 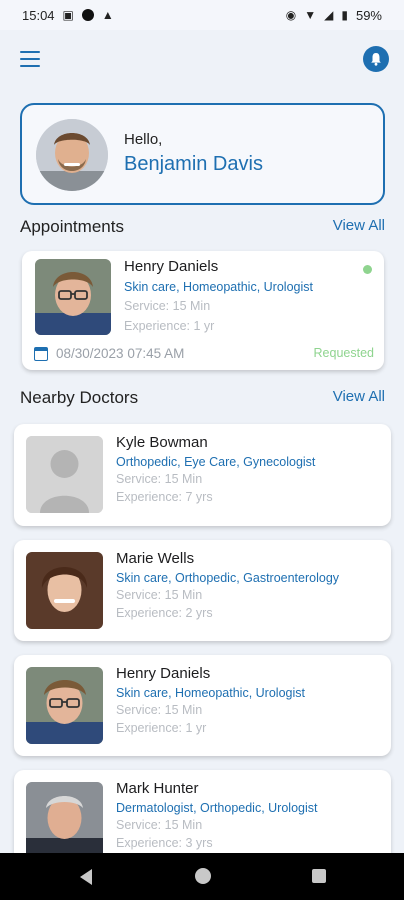 I want to click on doctor-experience: Experience: 2 yrs, so click(x=164, y=613).